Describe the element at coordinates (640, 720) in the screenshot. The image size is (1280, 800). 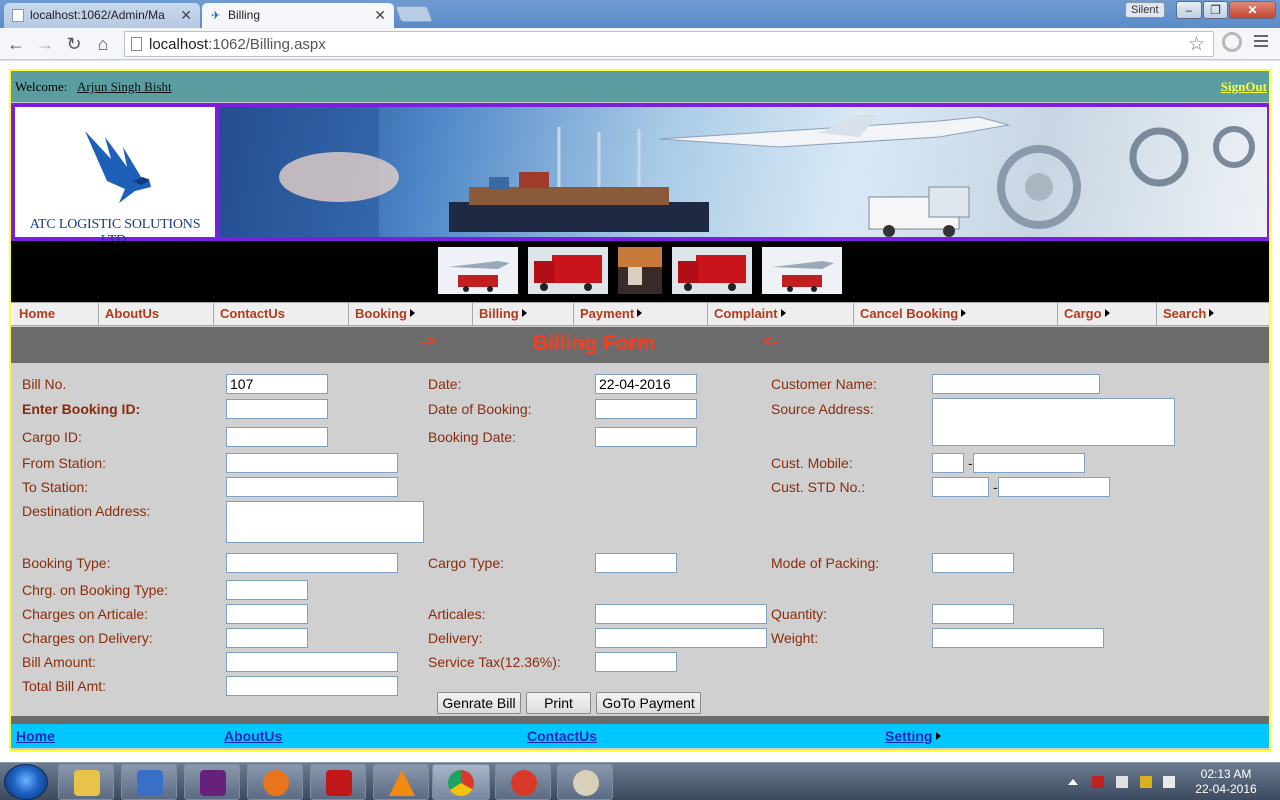
I see `footer-divider` at that location.